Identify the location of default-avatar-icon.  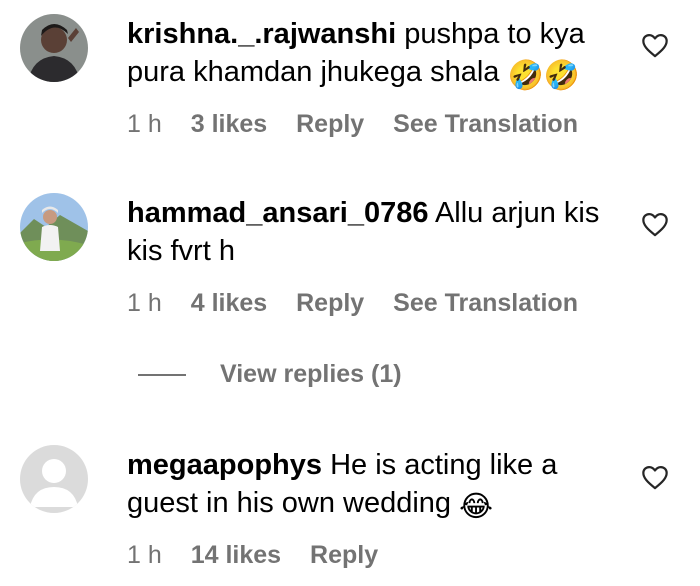
(54, 479).